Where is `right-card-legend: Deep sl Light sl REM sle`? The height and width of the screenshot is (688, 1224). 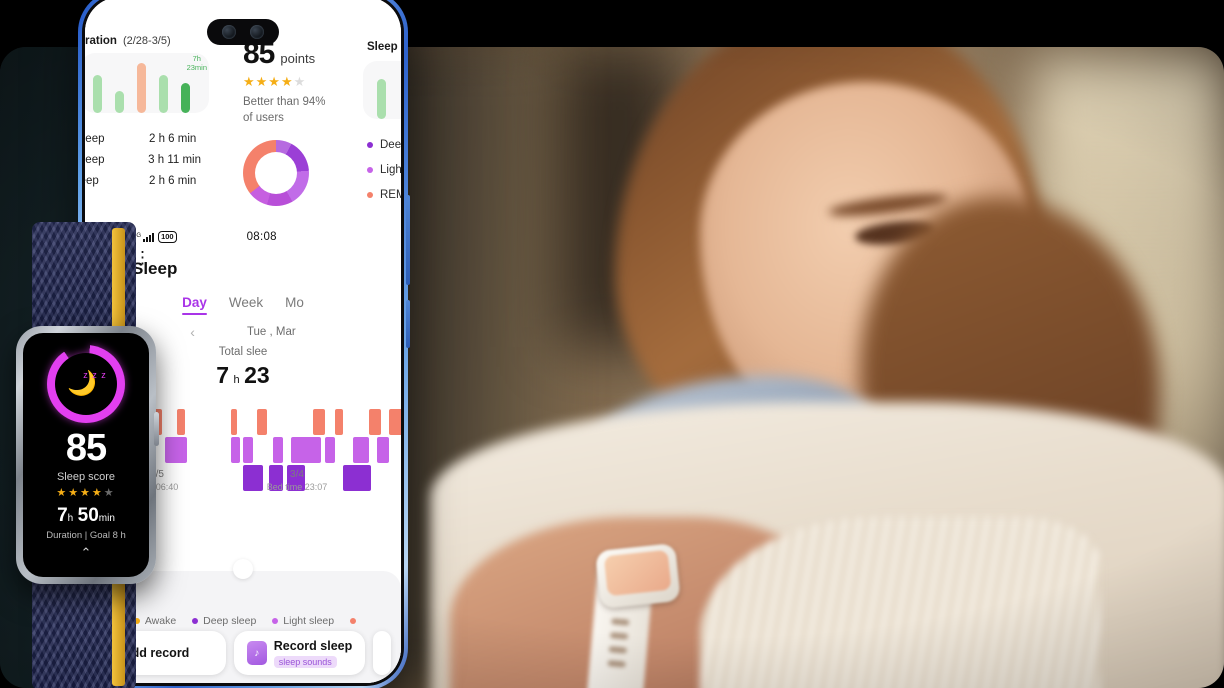 right-card-legend: Deep sl Light sl REM sle is located at coordinates (384, 170).